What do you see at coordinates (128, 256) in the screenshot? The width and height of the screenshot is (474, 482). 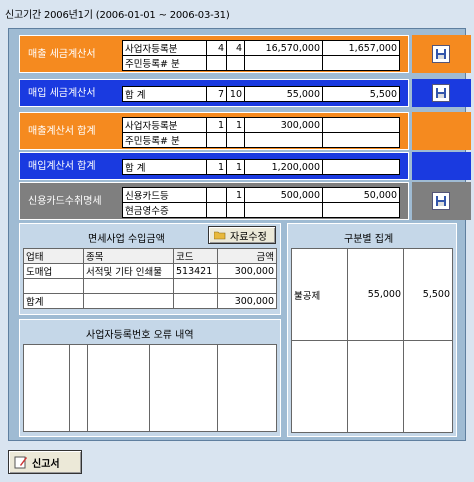 I see `header-cell: 종목` at bounding box center [128, 256].